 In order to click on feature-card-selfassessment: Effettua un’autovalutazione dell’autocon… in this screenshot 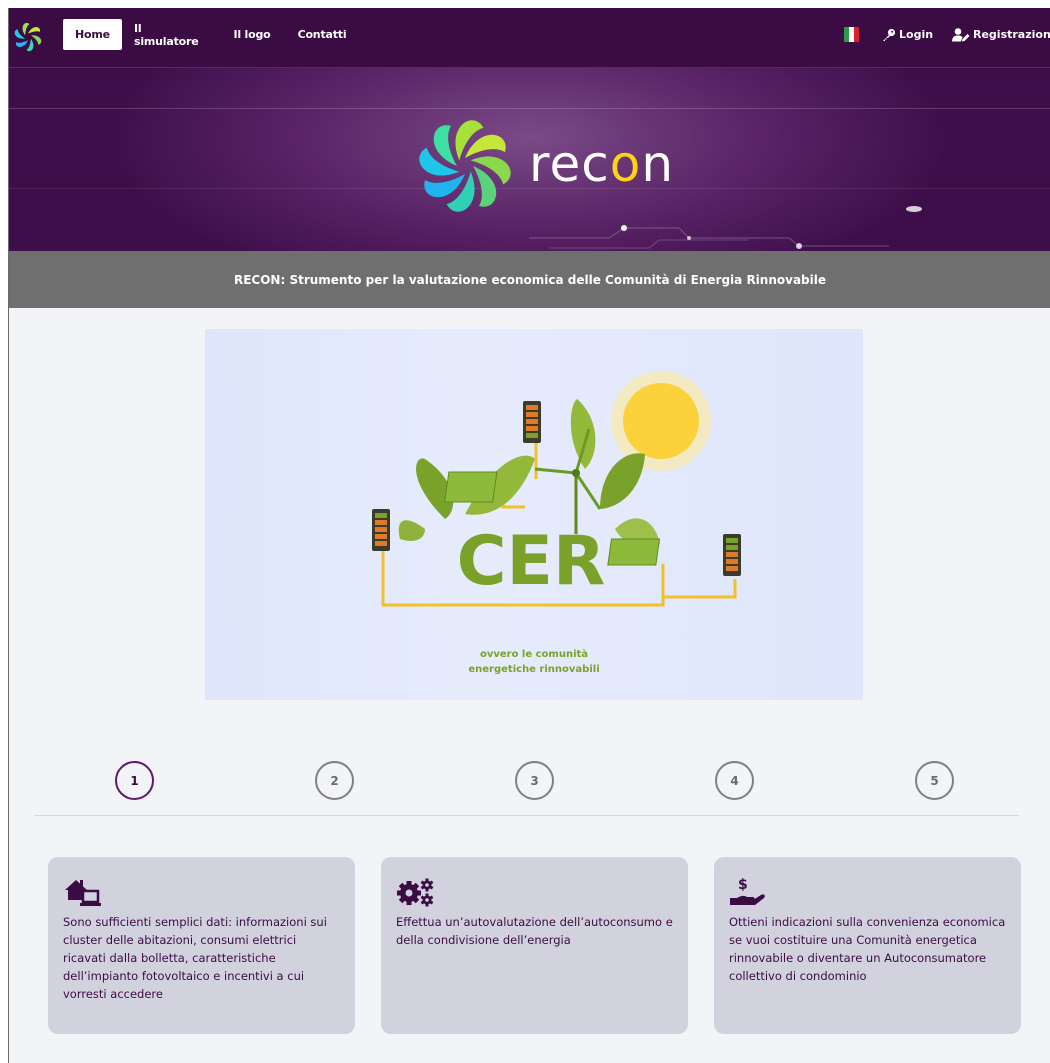, I will do `click(534, 945)`.